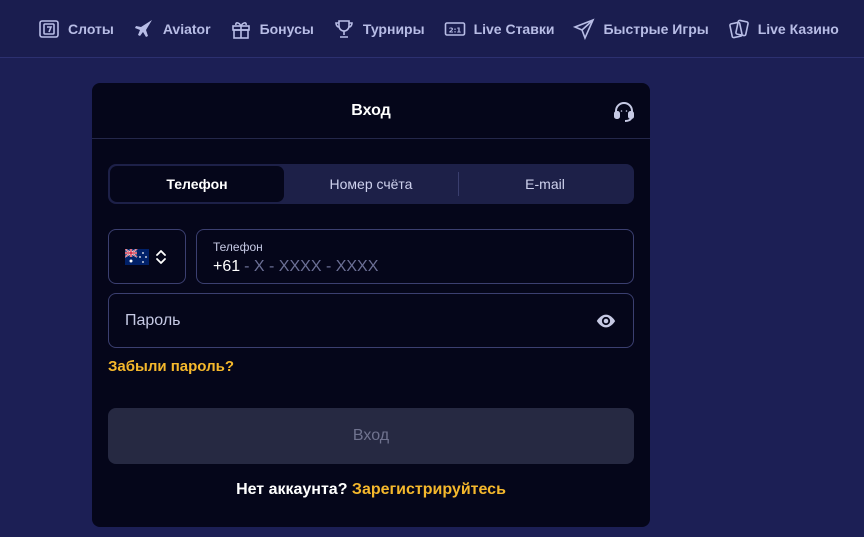  I want to click on modal-header: Вход, so click(371, 111).